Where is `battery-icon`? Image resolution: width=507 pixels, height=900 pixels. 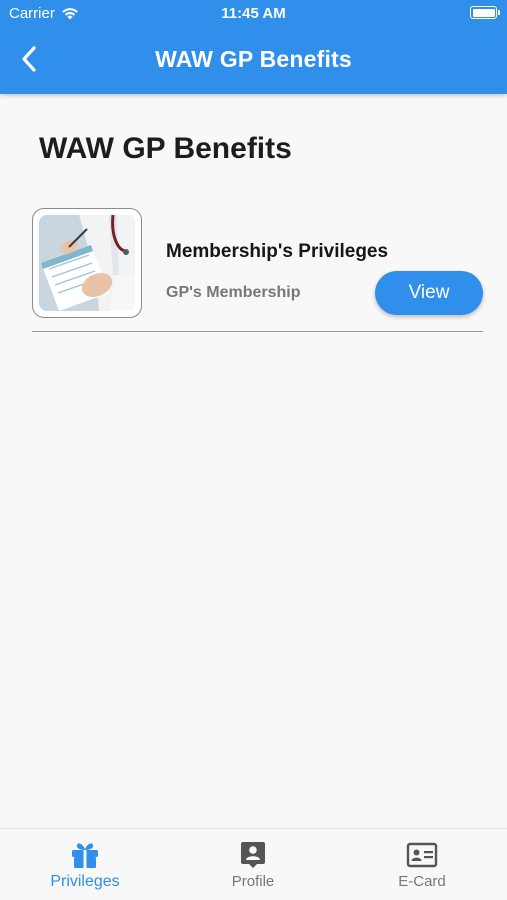
battery-icon is located at coordinates (485, 12).